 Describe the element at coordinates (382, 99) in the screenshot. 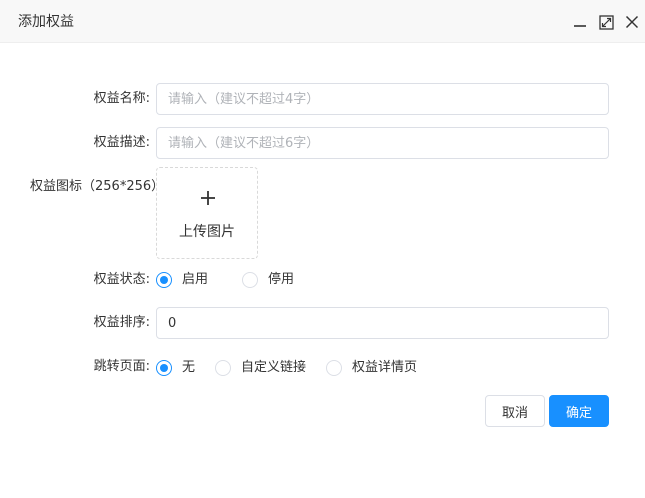

I see `name-input` at that location.